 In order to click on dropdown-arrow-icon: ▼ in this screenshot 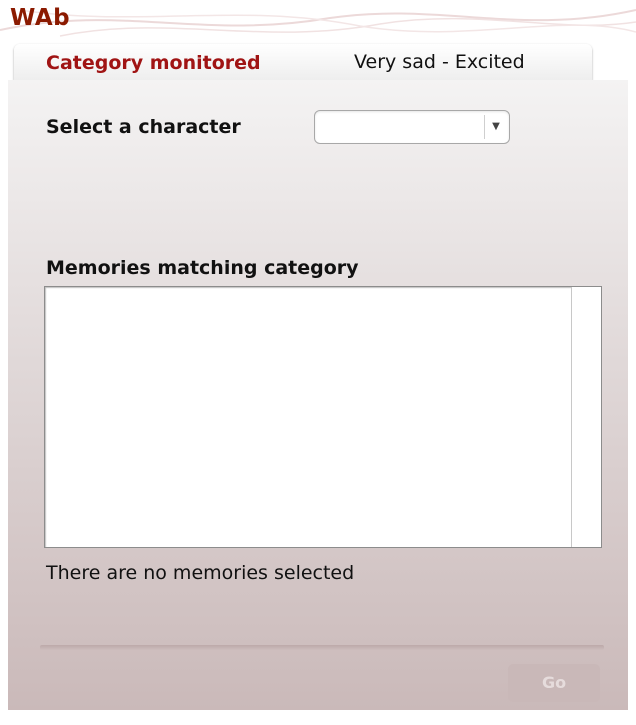, I will do `click(495, 127)`.